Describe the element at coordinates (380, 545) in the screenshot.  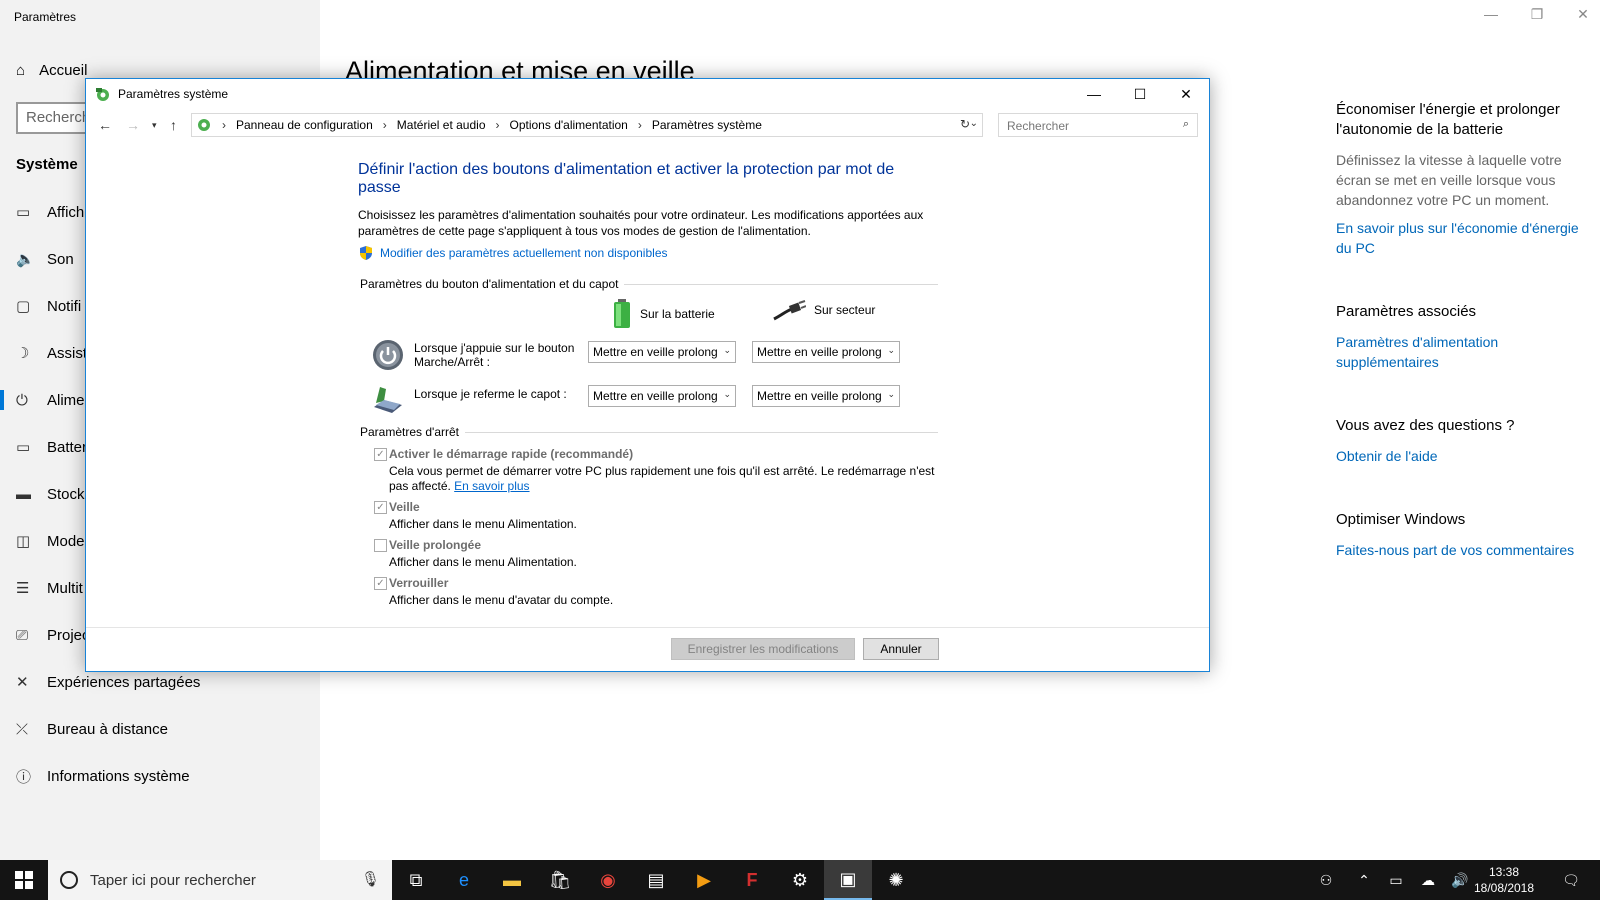
I see `hibernate-checkbox` at that location.